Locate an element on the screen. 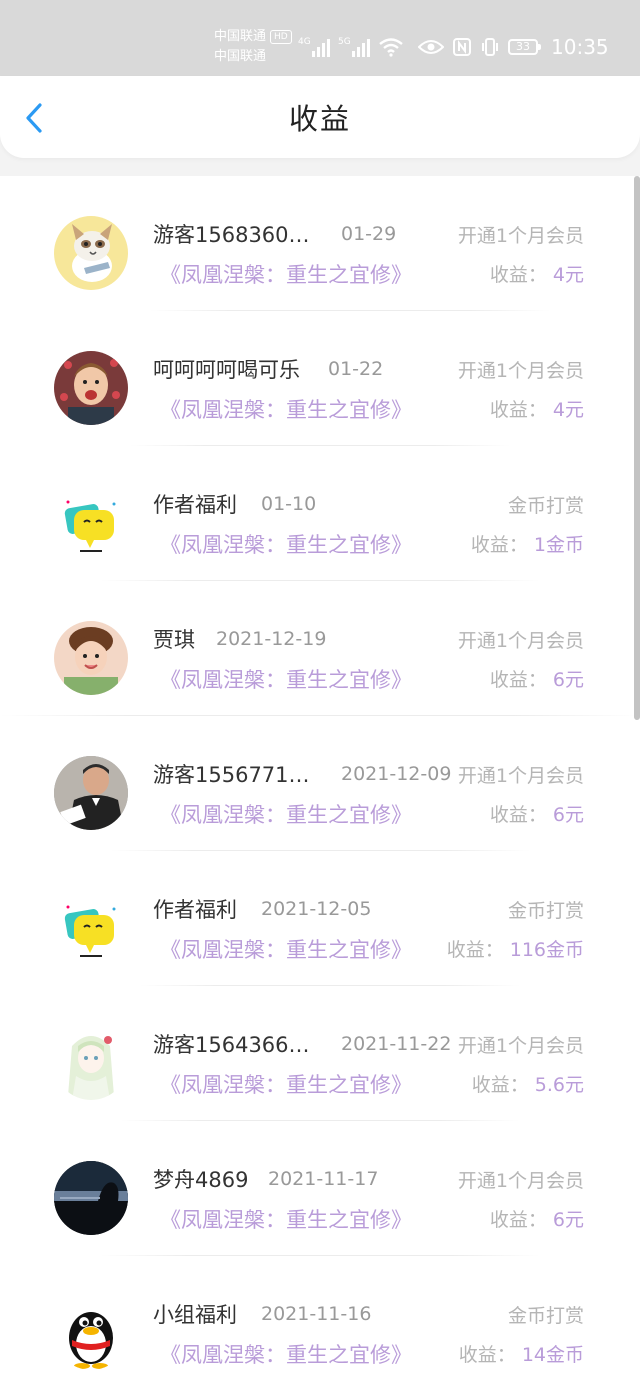 This screenshot has width=640, height=1387. cat-avatar is located at coordinates (91, 253).